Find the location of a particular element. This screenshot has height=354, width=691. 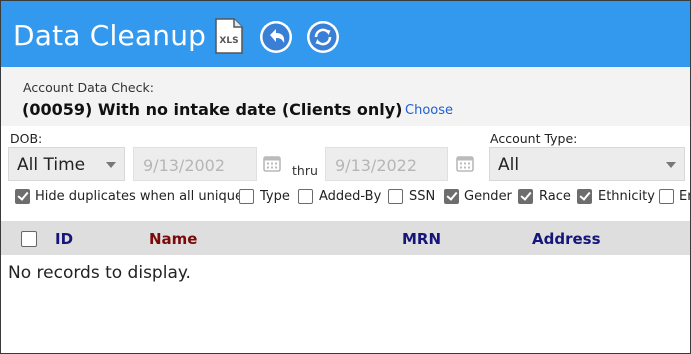

svg-text: XLS is located at coordinates (228, 41).